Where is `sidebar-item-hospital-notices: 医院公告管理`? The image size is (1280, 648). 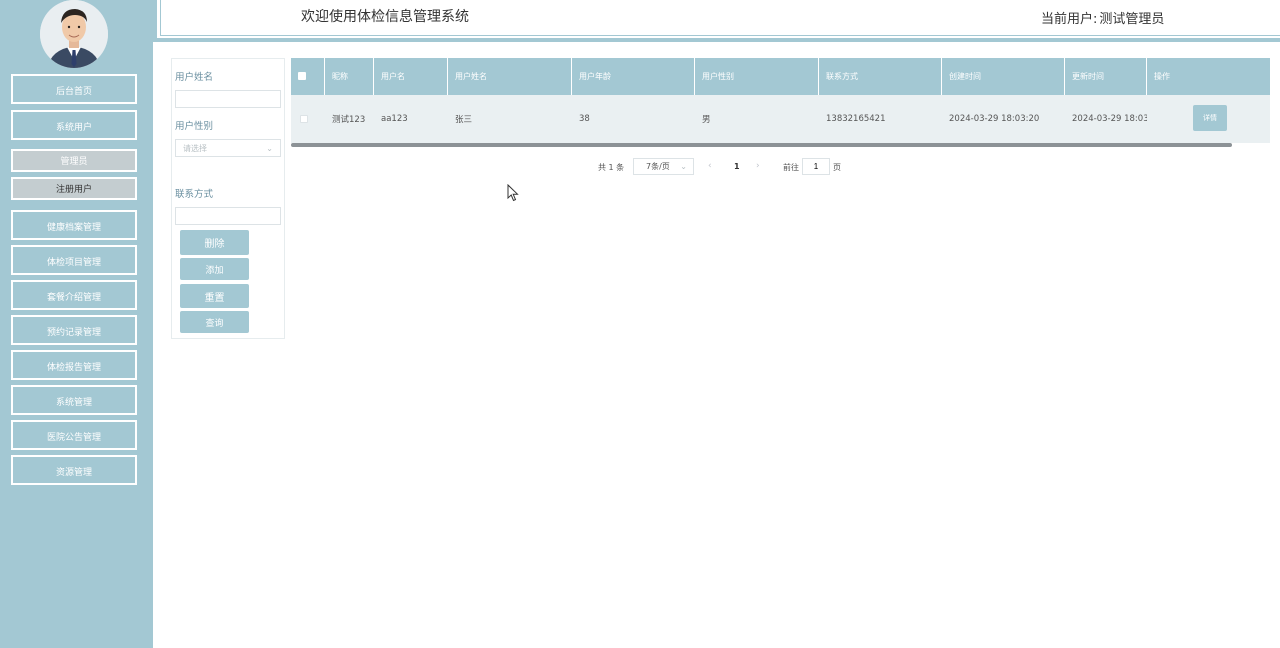 sidebar-item-hospital-notices: 医院公告管理 is located at coordinates (74, 435).